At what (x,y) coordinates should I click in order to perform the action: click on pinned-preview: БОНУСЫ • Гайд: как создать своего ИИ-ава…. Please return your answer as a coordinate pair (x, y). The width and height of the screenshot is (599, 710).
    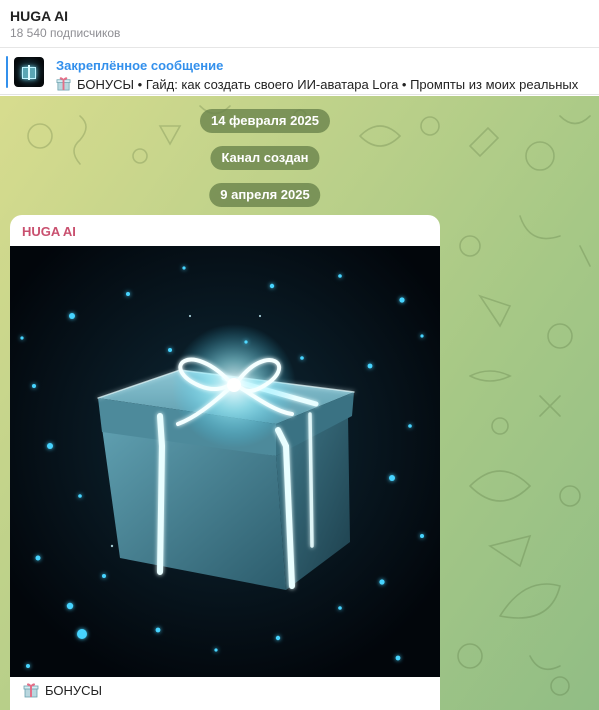
    Looking at the image, I should click on (317, 85).